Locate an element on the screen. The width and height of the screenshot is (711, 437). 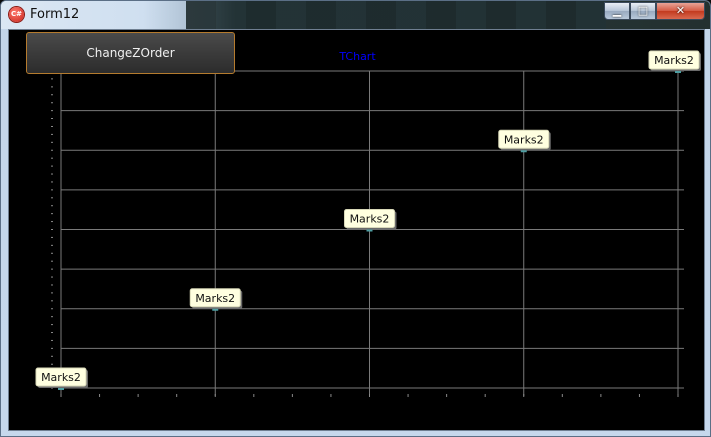
close-icon: ✕ is located at coordinates (680, 10).